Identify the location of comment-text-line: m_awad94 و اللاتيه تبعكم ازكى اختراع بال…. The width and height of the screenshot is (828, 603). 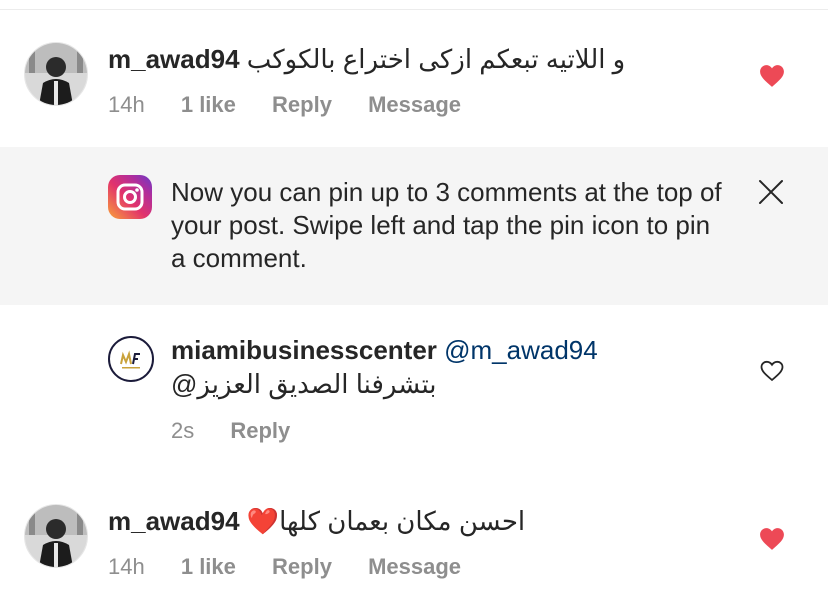
(366, 59).